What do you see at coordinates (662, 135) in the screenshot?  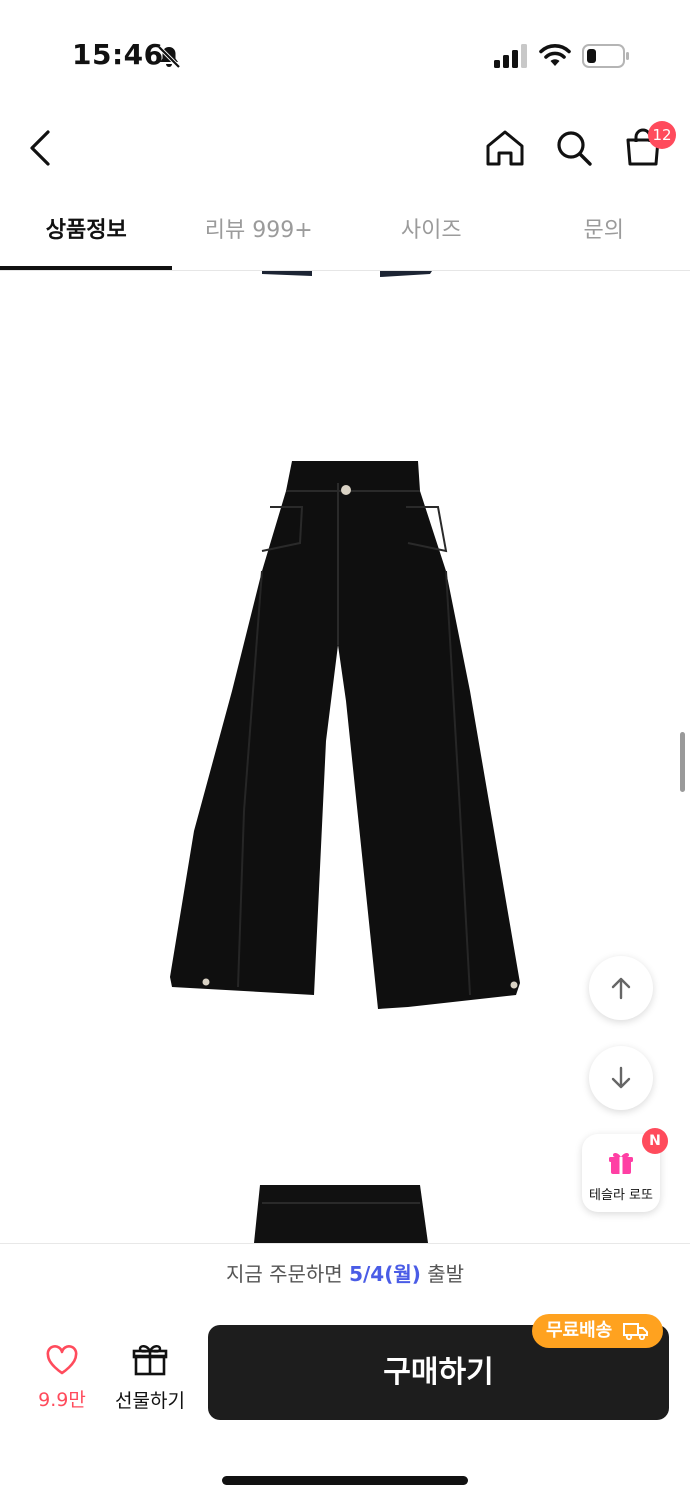 I see `cart-count-badge: 12` at bounding box center [662, 135].